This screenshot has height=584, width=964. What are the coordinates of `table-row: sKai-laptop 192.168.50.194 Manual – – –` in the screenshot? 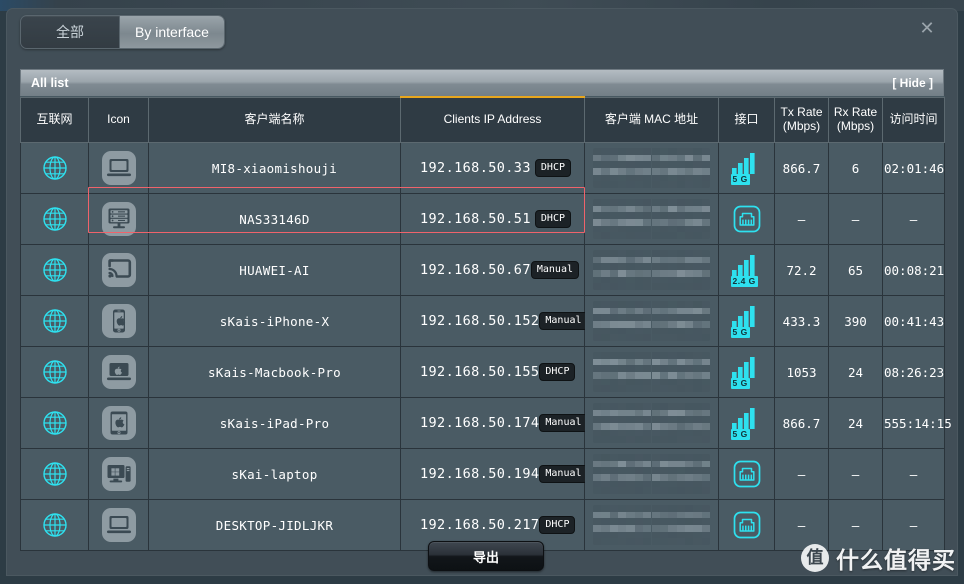 It's located at (482, 474).